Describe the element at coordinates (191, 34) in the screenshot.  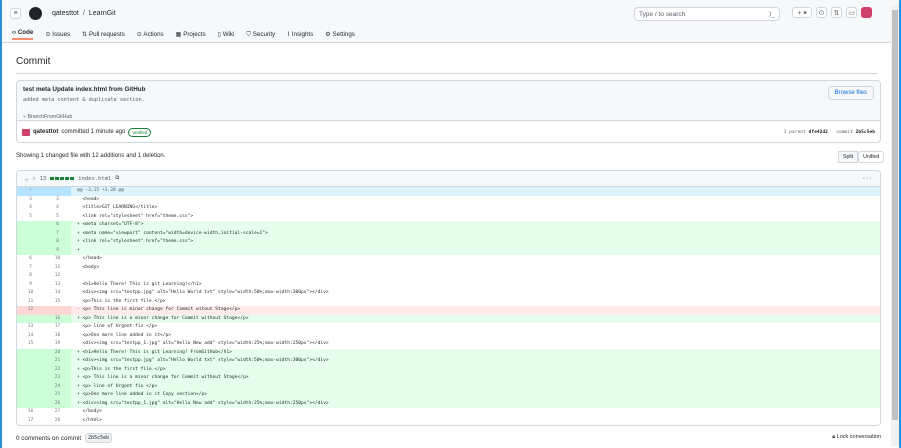
I see `tab-projects: ▦ Projects` at that location.